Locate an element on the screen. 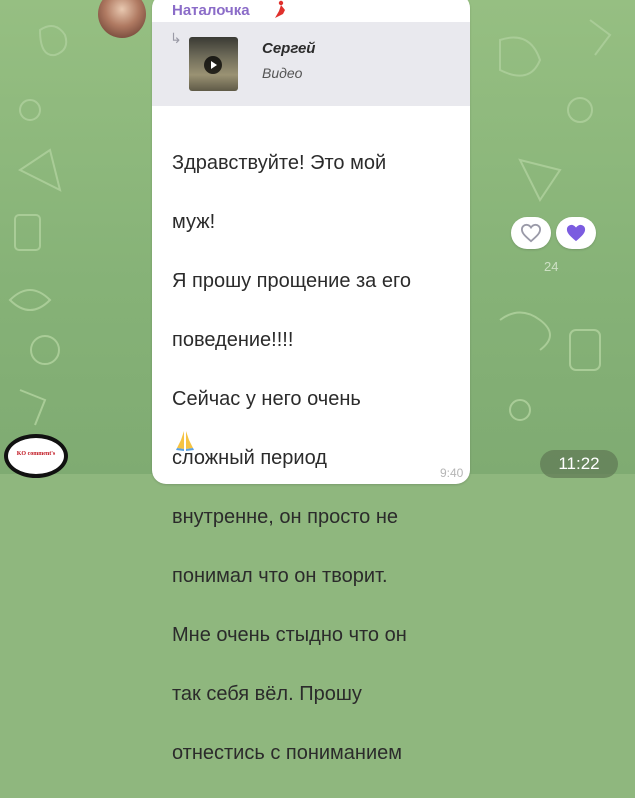  watermark-seal: KO comment's is located at coordinates (36, 456).